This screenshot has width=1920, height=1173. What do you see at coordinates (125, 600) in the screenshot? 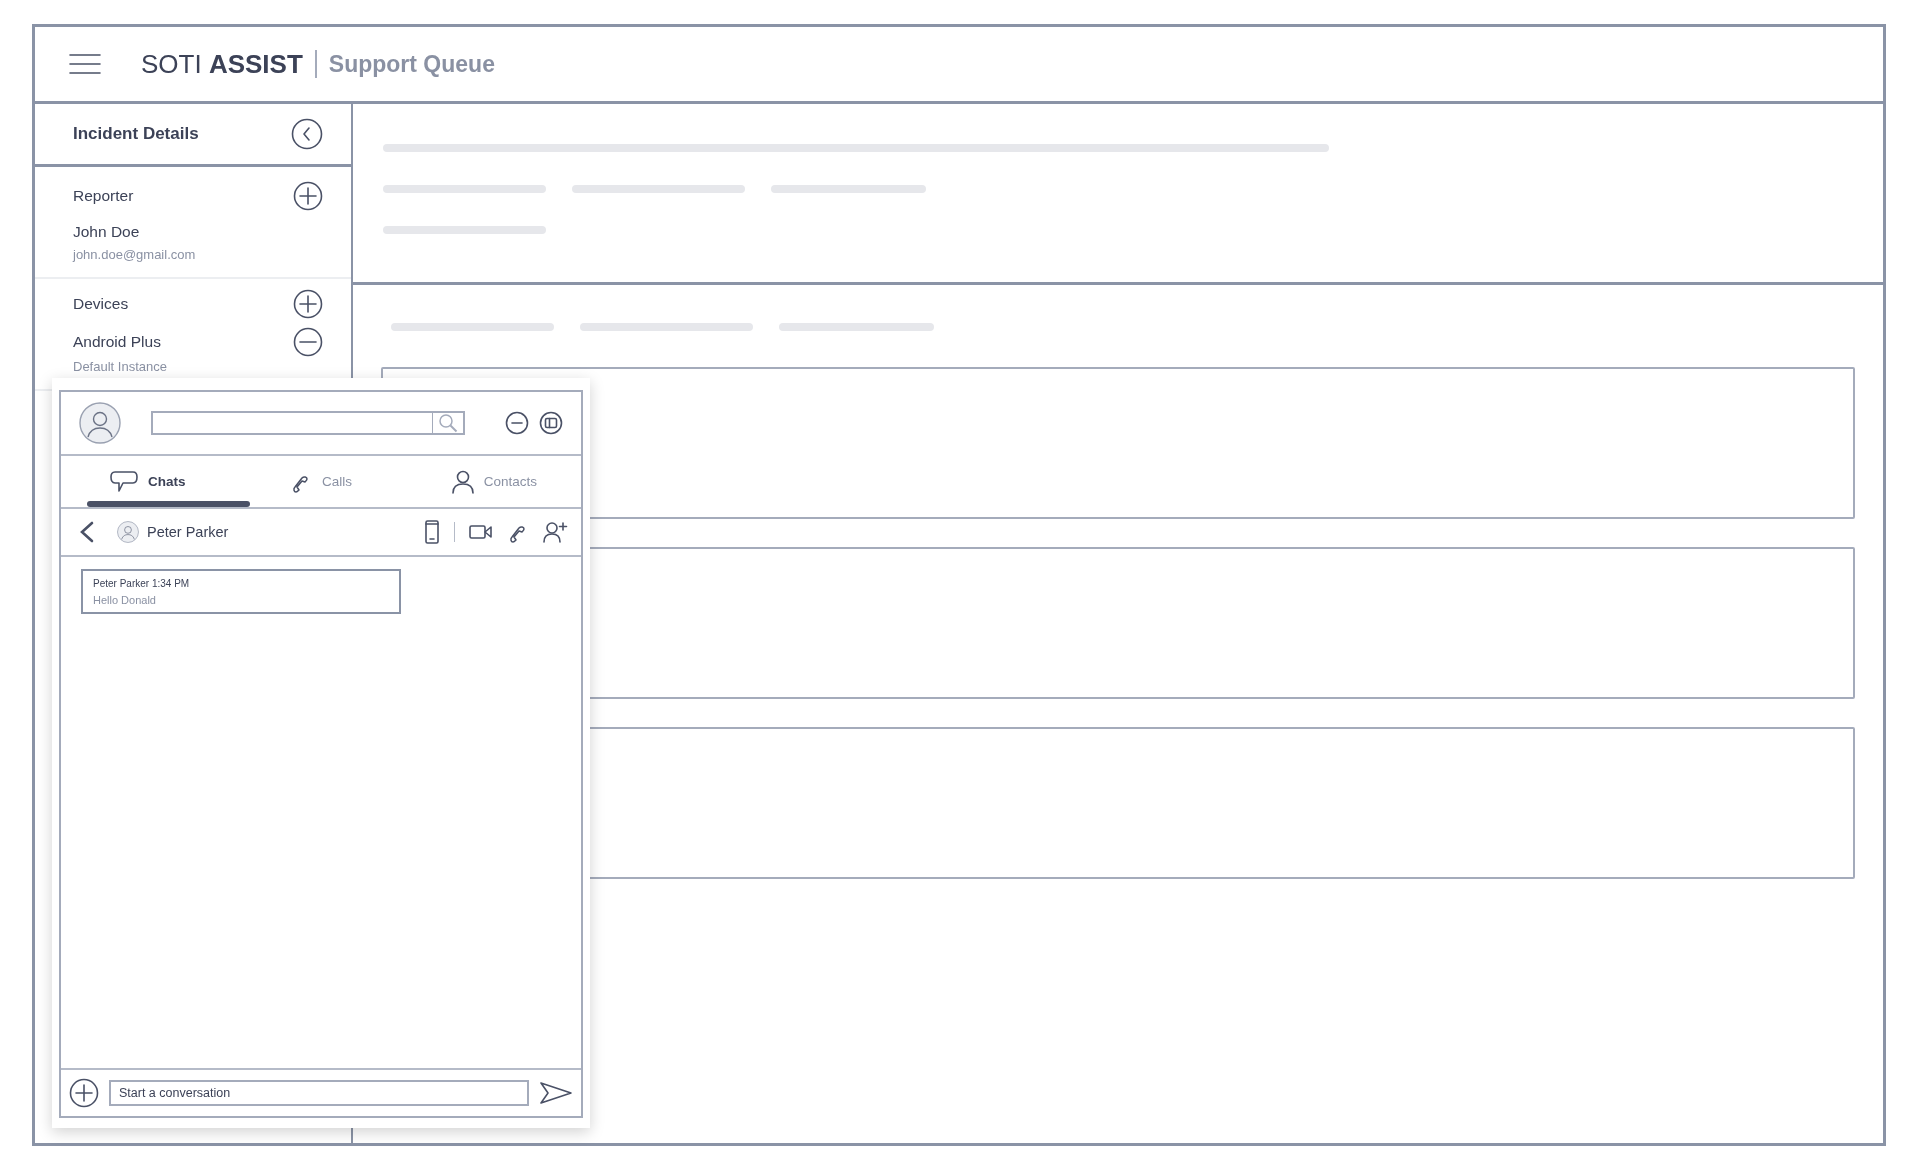
I see `message-text: Hello Donald` at bounding box center [125, 600].